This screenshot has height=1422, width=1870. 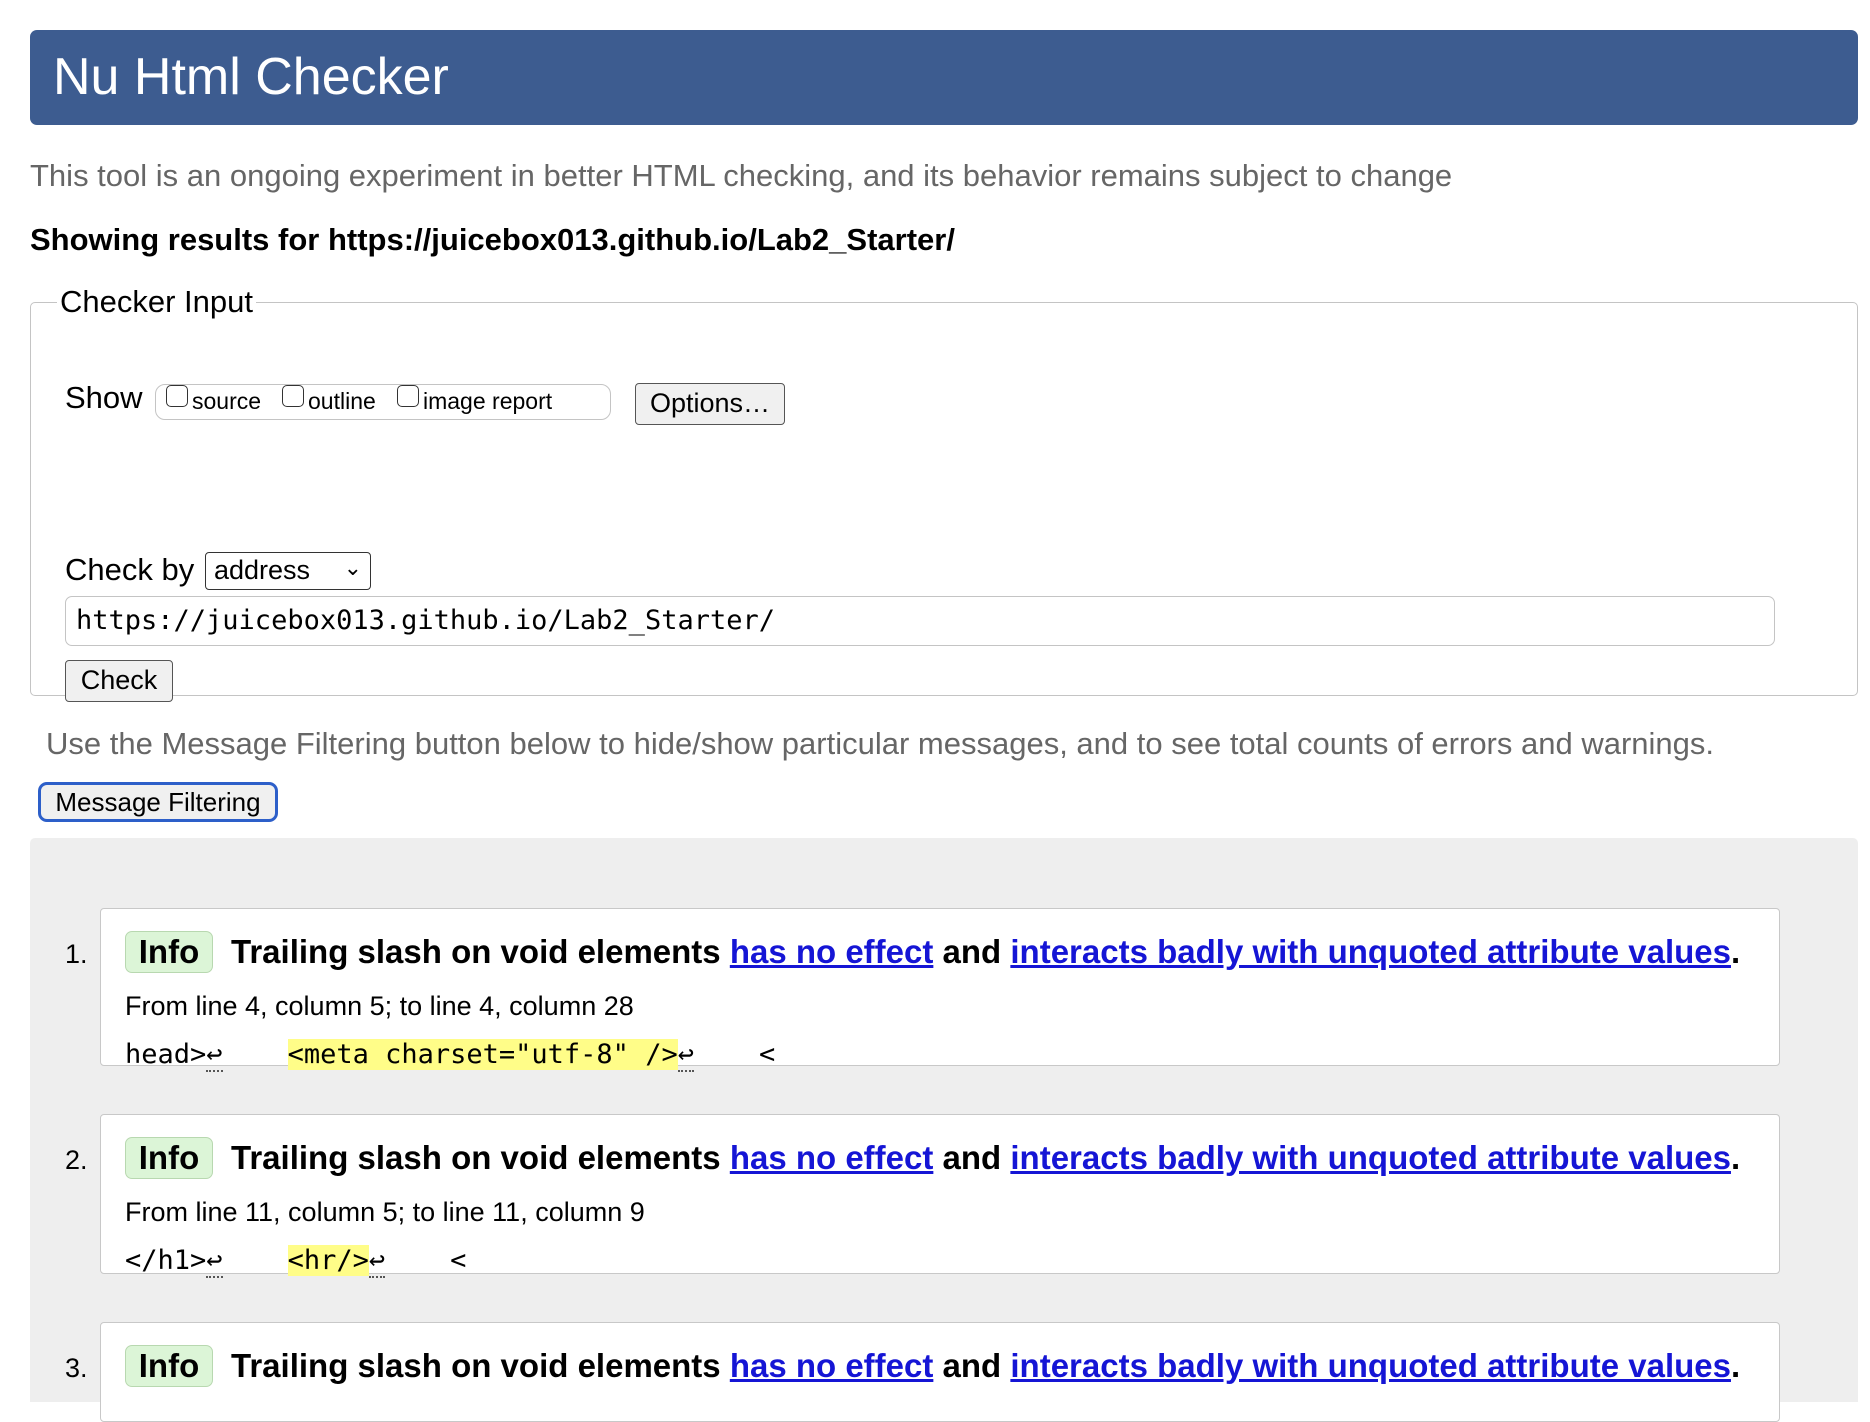 I want to click on message-number: 1., so click(x=76, y=954).